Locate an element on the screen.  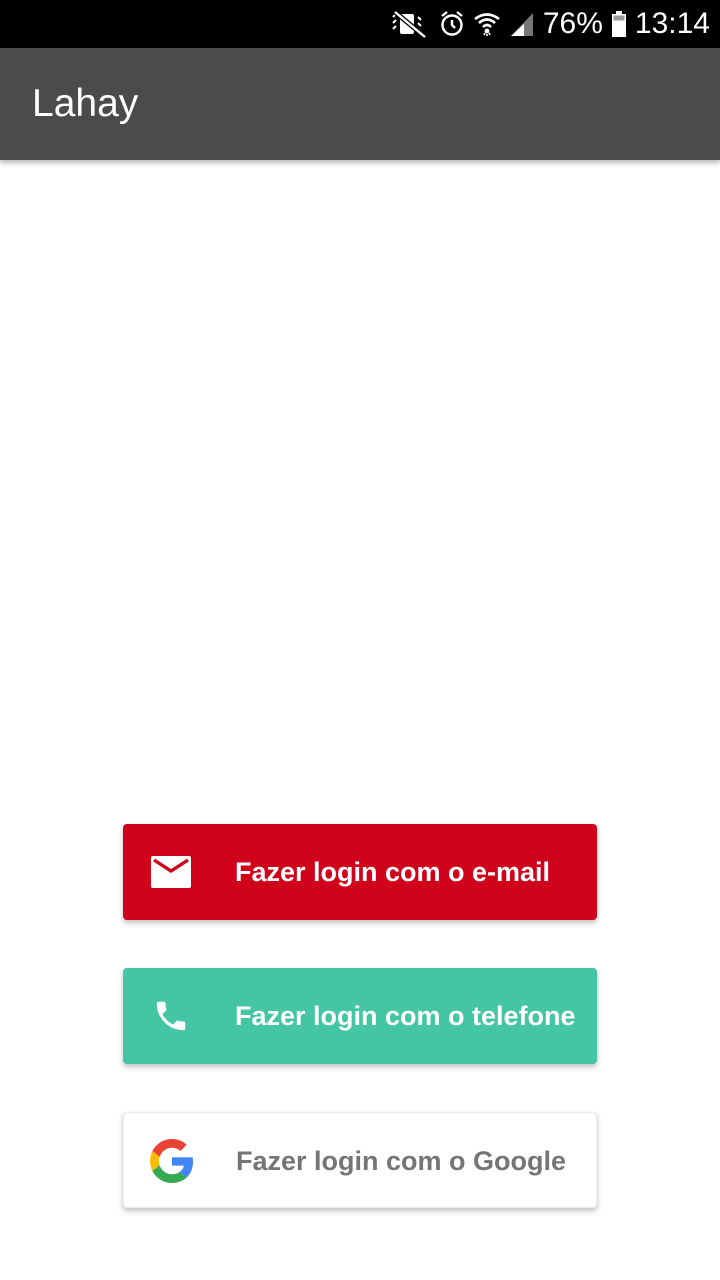
wifi-icon is located at coordinates (487, 24).